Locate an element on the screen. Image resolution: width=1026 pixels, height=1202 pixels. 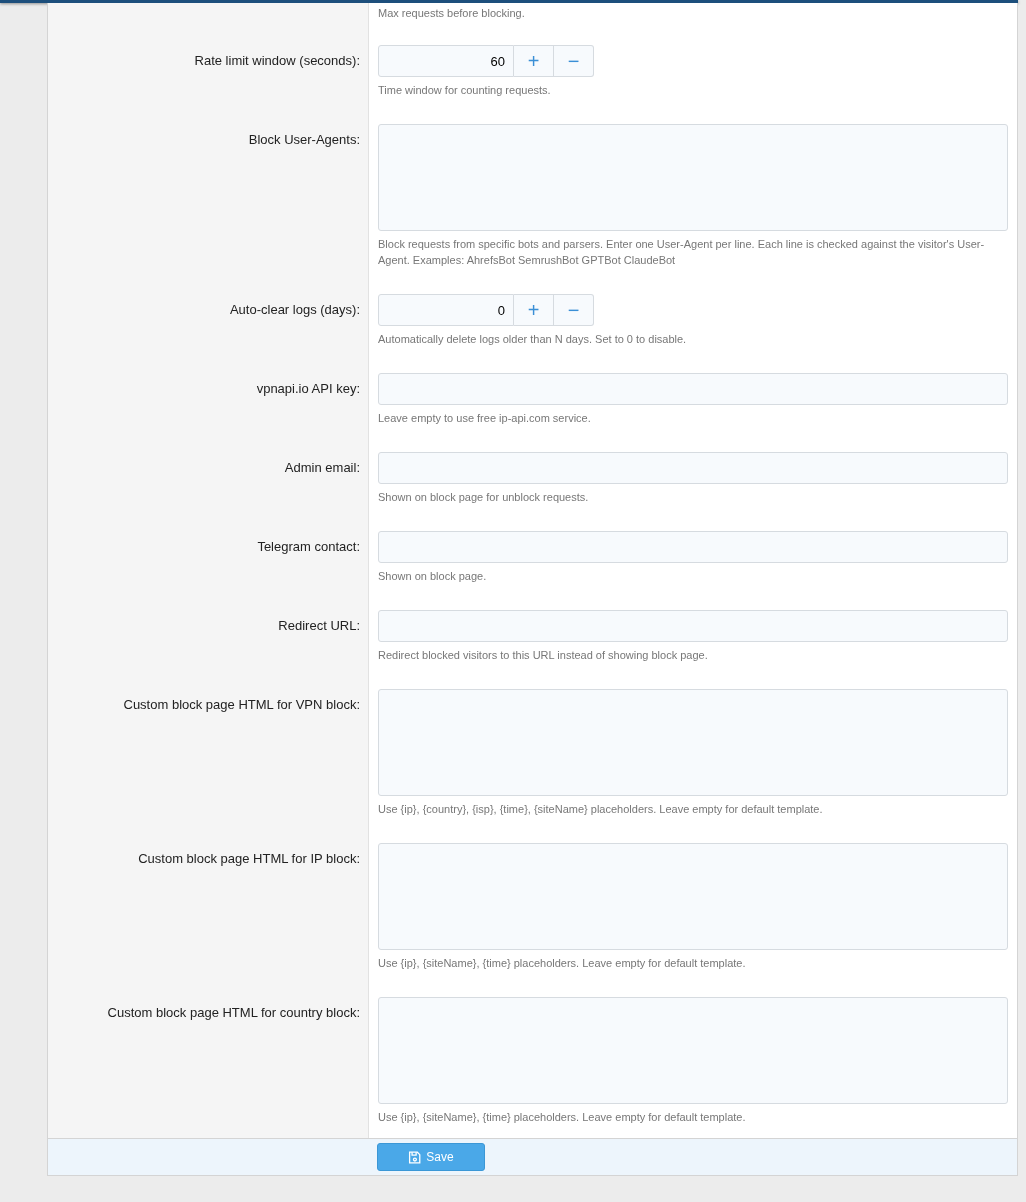
field-label: Redirect URL: is located at coordinates (318, 626).